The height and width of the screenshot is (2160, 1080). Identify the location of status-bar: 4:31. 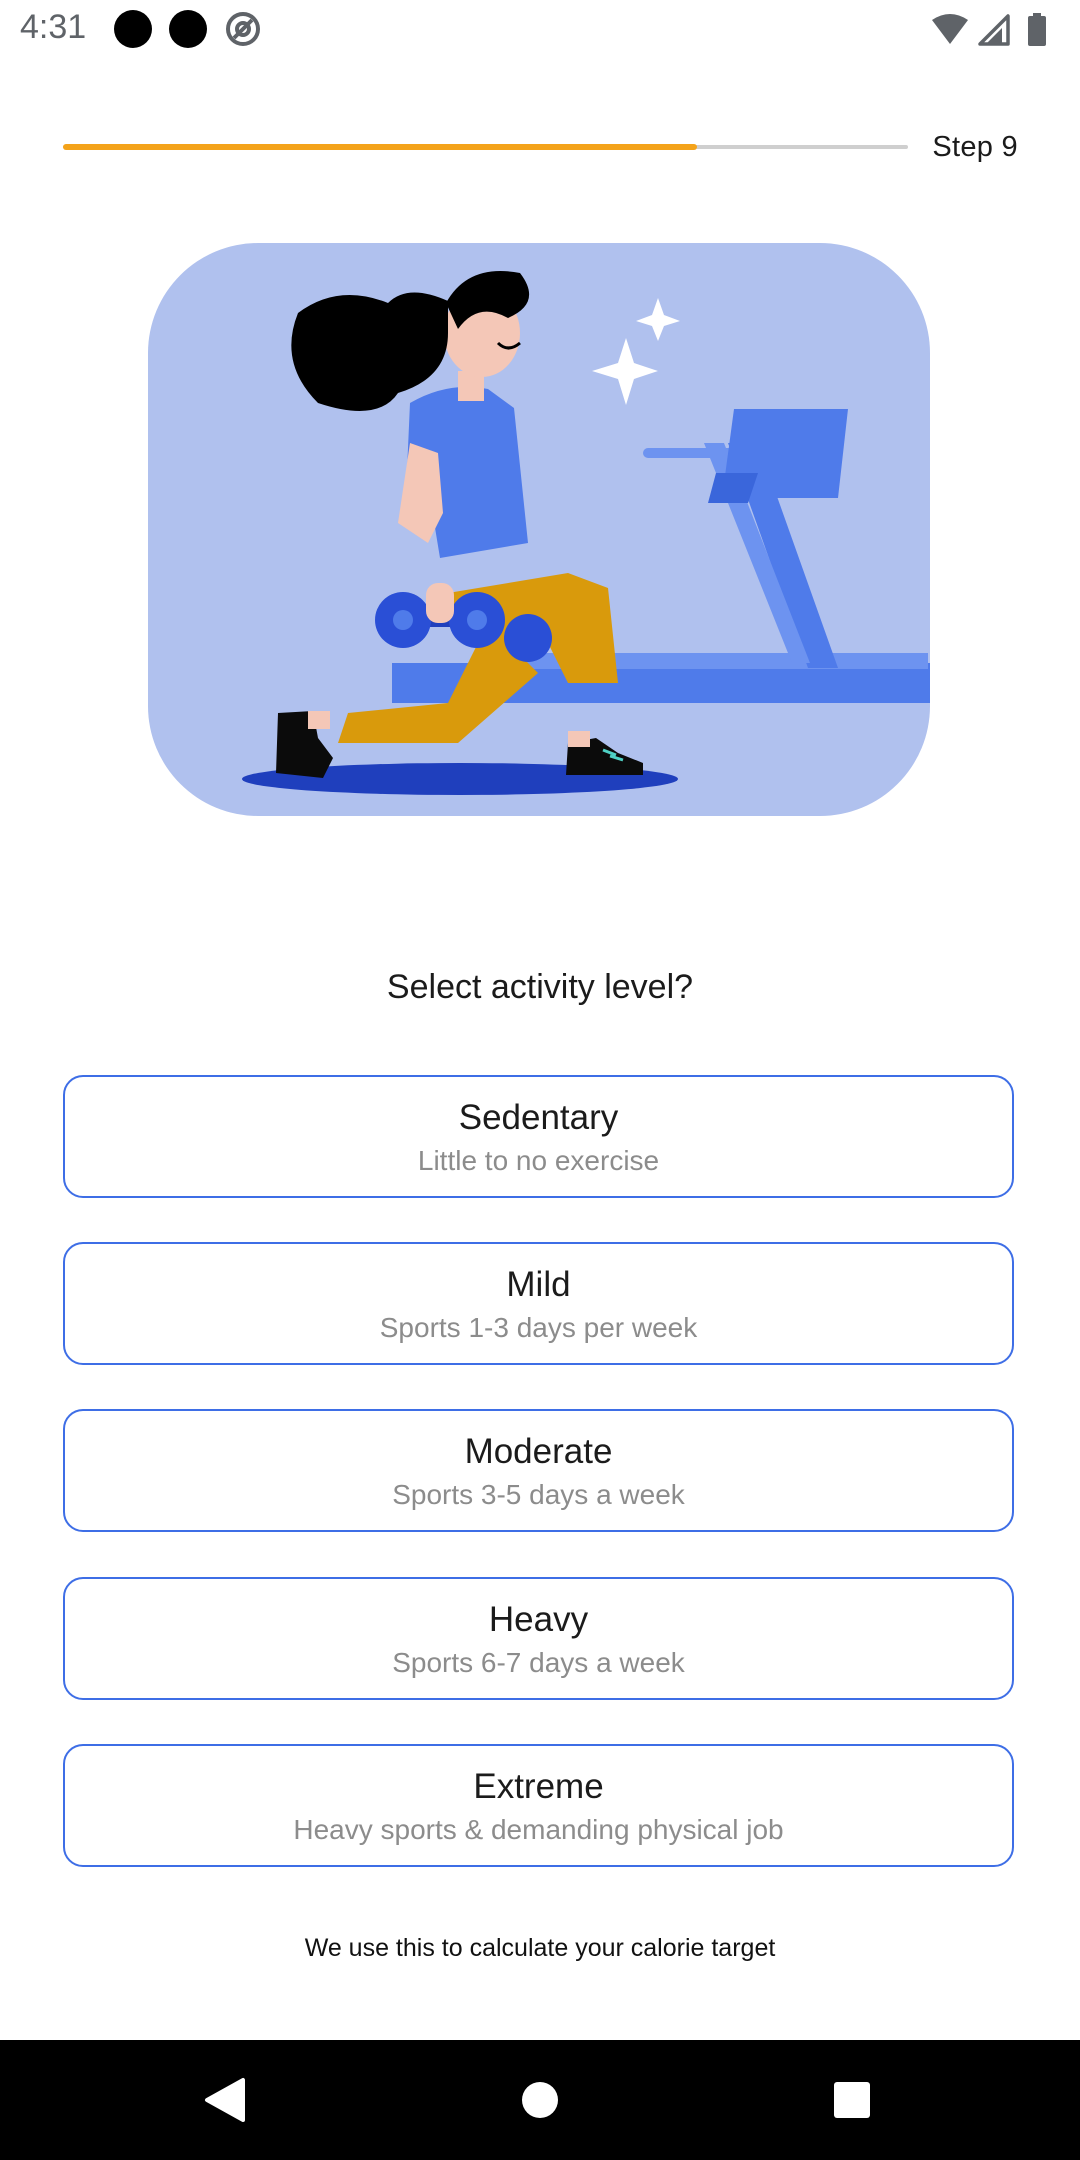
(540, 30).